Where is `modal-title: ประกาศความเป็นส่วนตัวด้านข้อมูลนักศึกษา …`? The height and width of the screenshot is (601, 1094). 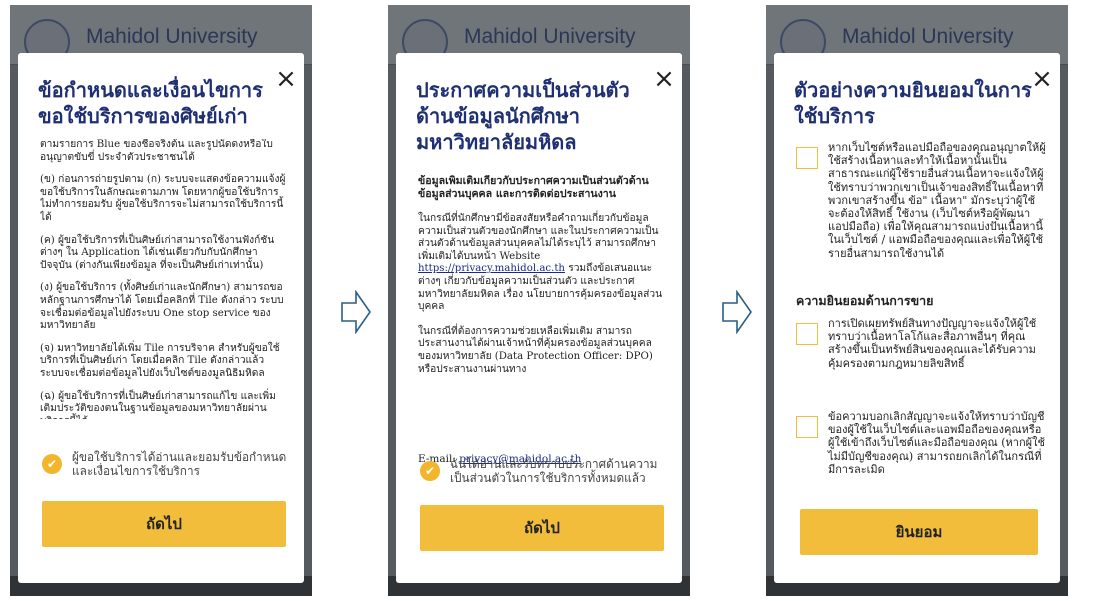 modal-title: ประกาศความเป็นส่วนตัวด้านข้อมูลนักศึกษา … is located at coordinates (523, 116).